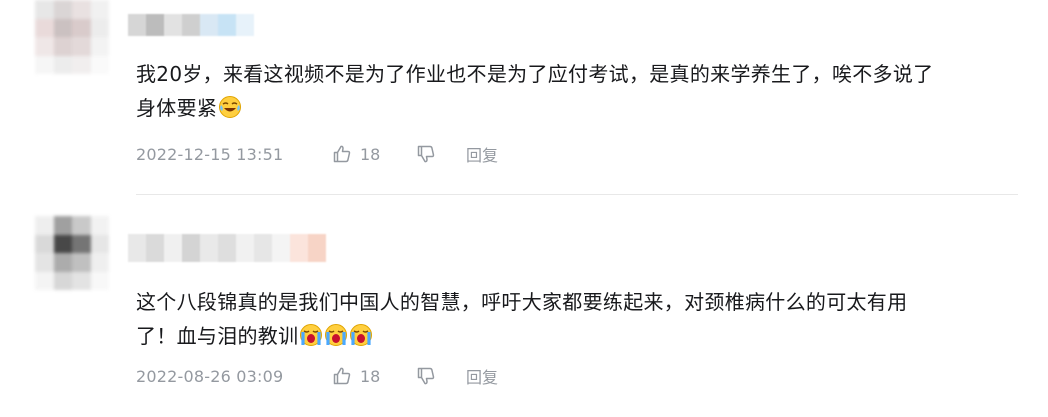 Image resolution: width=1048 pixels, height=417 pixels. What do you see at coordinates (210, 154) in the screenshot?
I see `timestamp: 2022-12-15 13:51` at bounding box center [210, 154].